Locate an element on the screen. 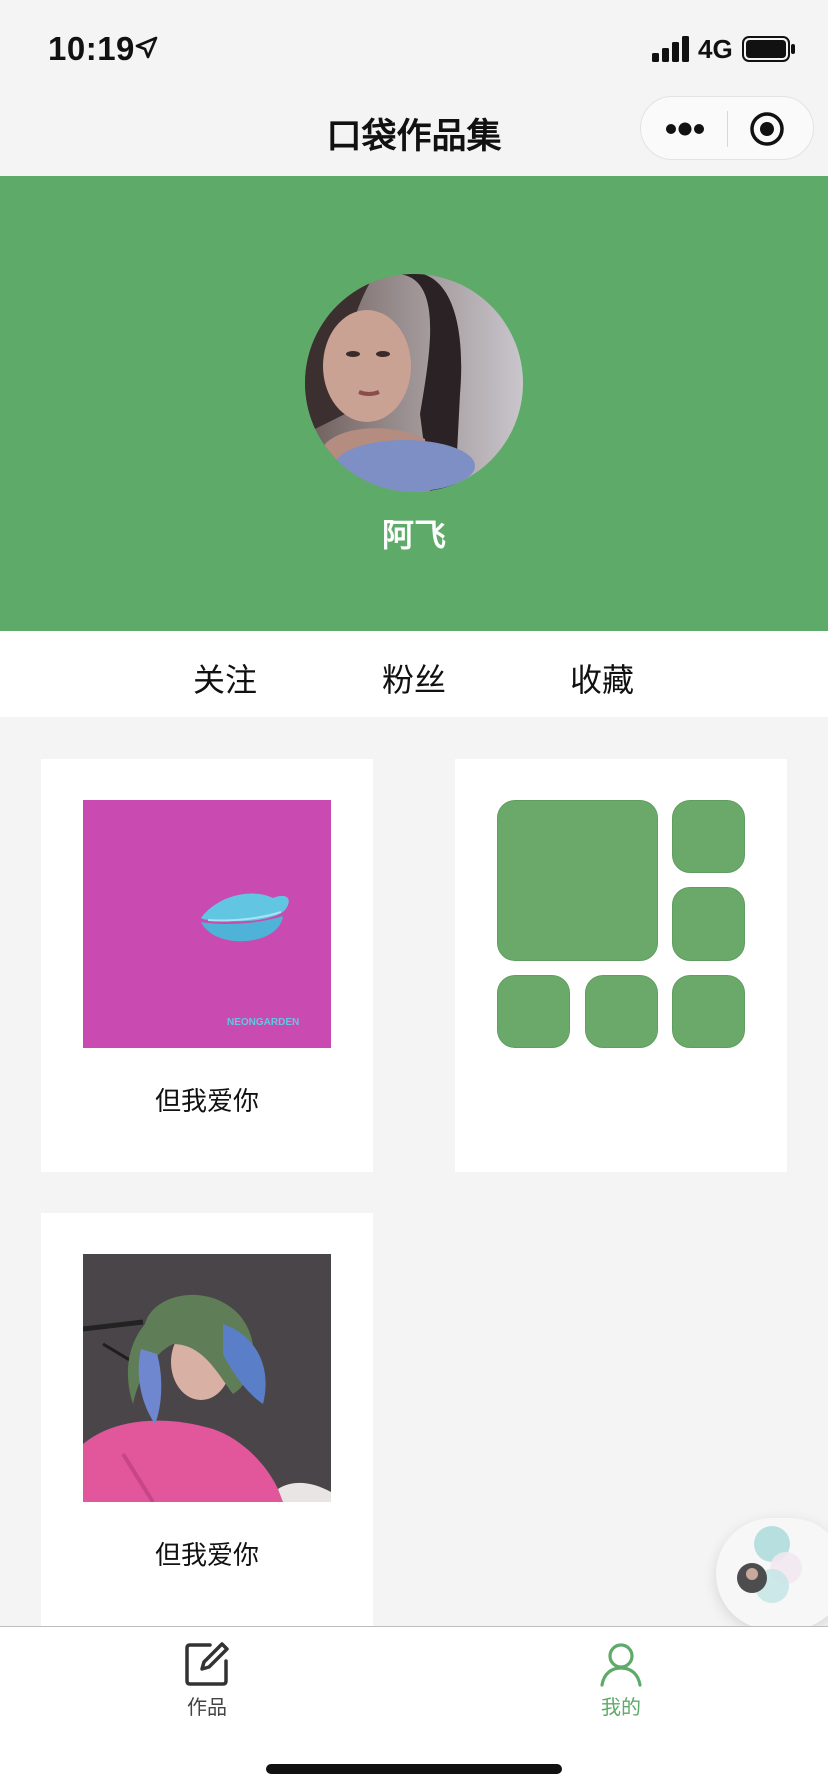  cover-brand-text: NEONGARDEN is located at coordinates (263, 1022).